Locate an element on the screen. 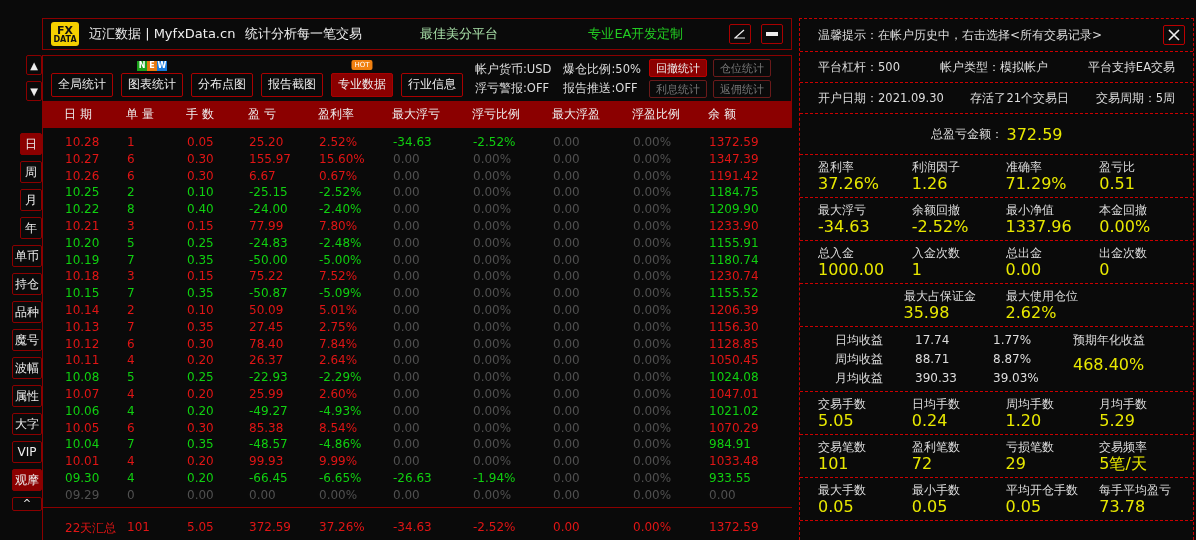  sidebar-button: 属性 is located at coordinates (27, 396).